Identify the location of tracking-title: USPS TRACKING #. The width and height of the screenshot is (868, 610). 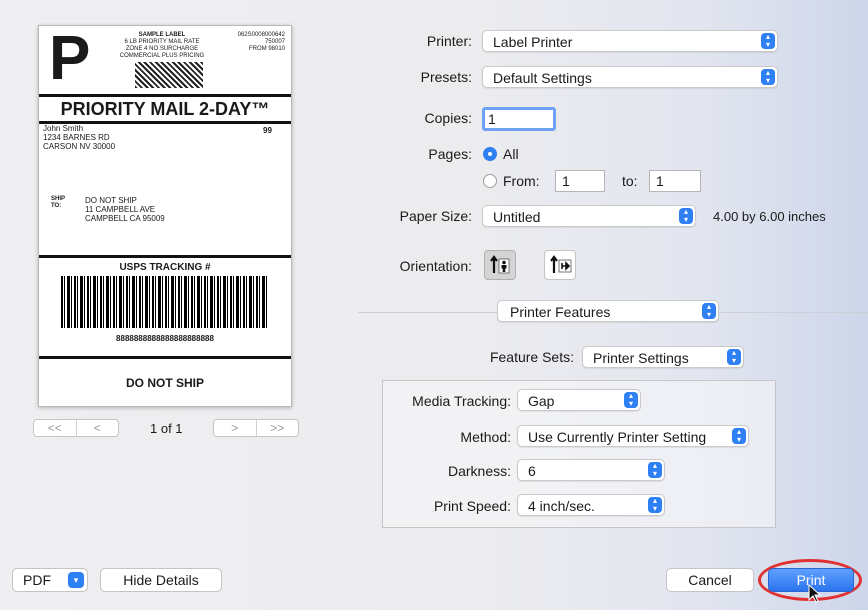
(165, 266).